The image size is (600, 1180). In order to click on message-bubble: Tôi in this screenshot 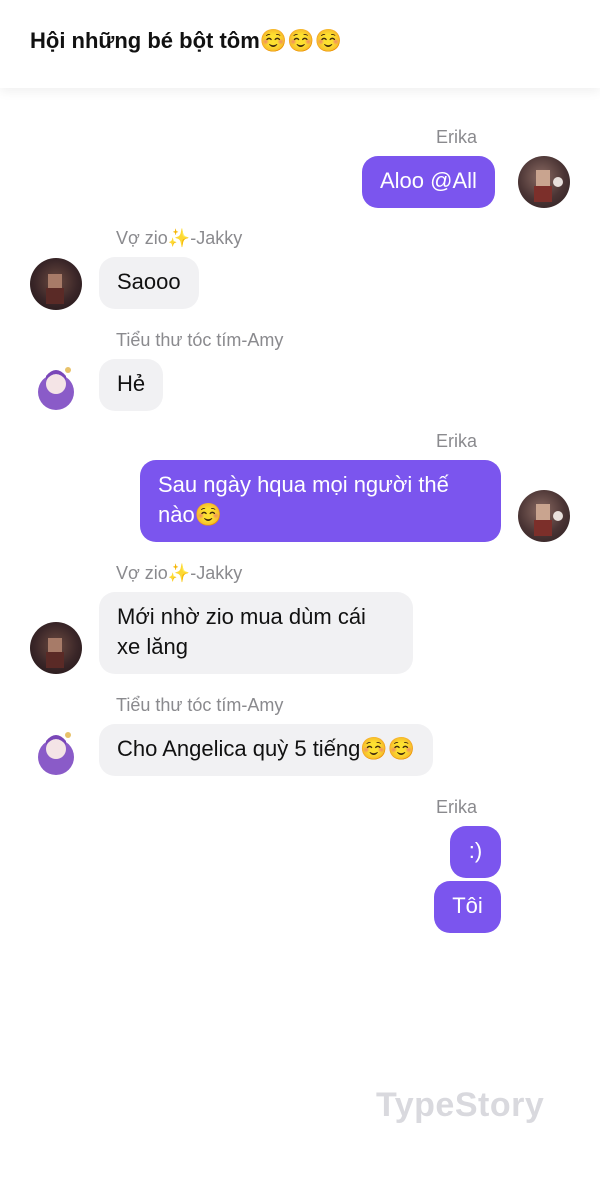, I will do `click(467, 907)`.